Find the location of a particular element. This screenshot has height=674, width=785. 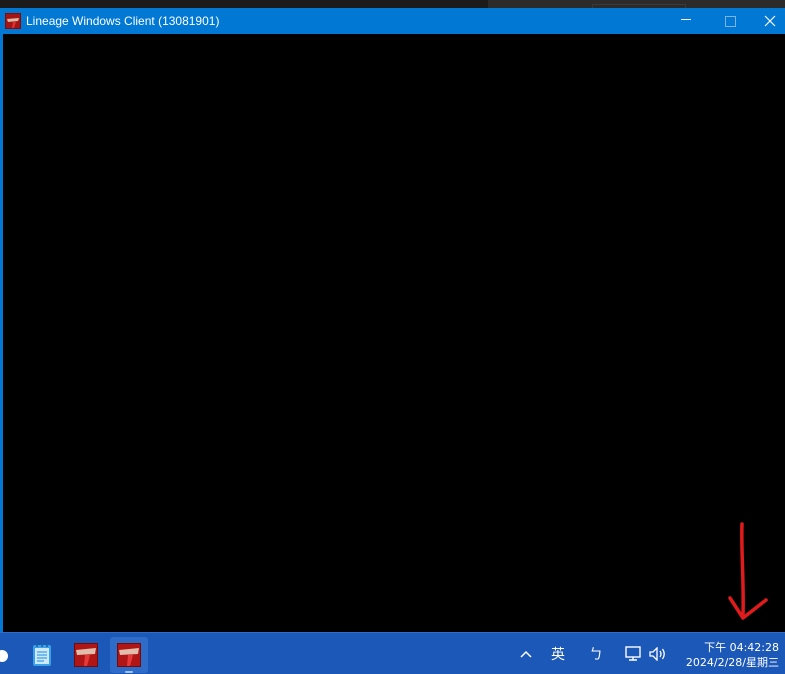

tray-overflow-button is located at coordinates (526, 653).